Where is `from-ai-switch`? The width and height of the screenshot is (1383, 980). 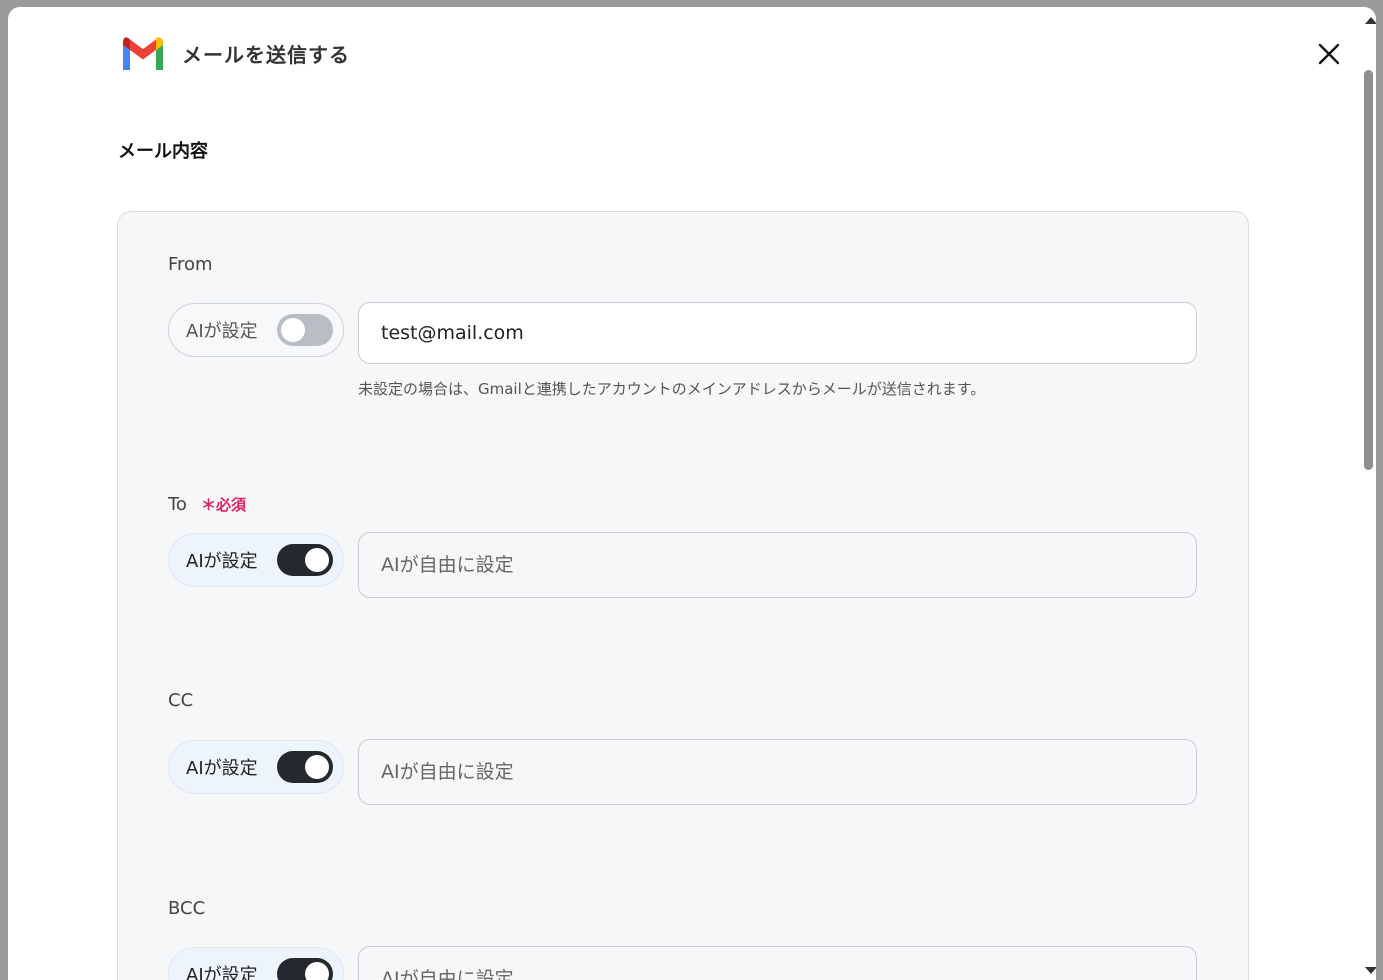 from-ai-switch is located at coordinates (305, 330).